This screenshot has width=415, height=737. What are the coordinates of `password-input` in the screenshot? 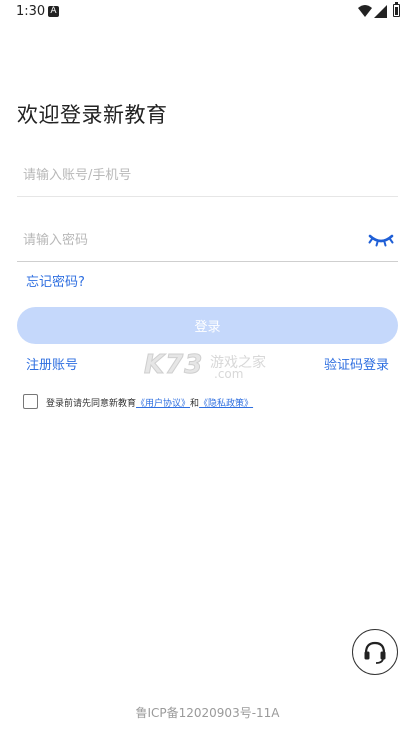 It's located at (190, 240).